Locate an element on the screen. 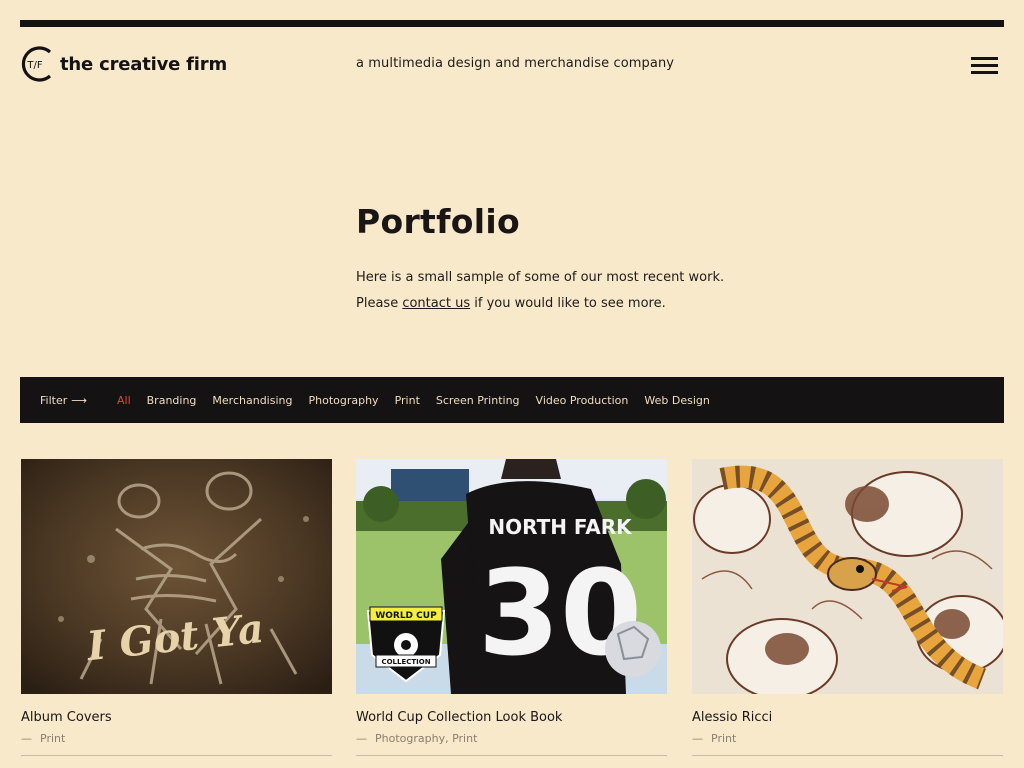 Image resolution: width=1024 pixels, height=768 pixels. svg-text: T/F is located at coordinates (34, 65).